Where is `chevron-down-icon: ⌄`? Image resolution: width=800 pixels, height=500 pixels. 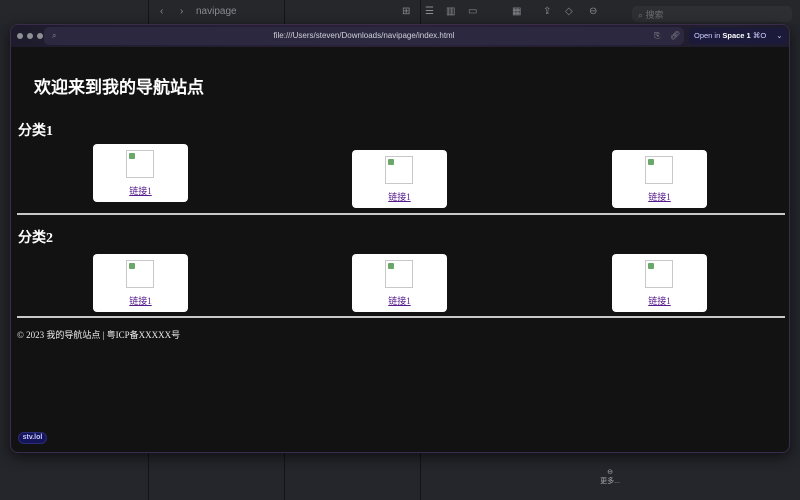 chevron-down-icon: ⌄ is located at coordinates (779, 35).